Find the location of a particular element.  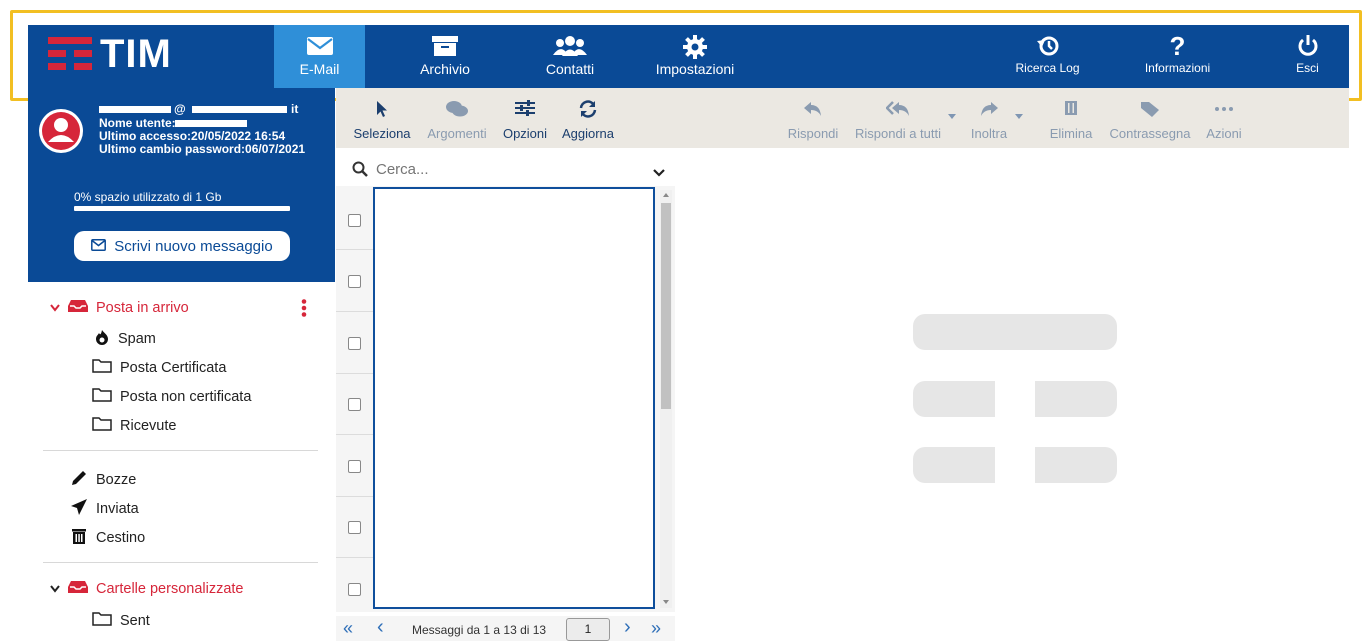

toolbar-label: Rispondi is located at coordinates (813, 133).